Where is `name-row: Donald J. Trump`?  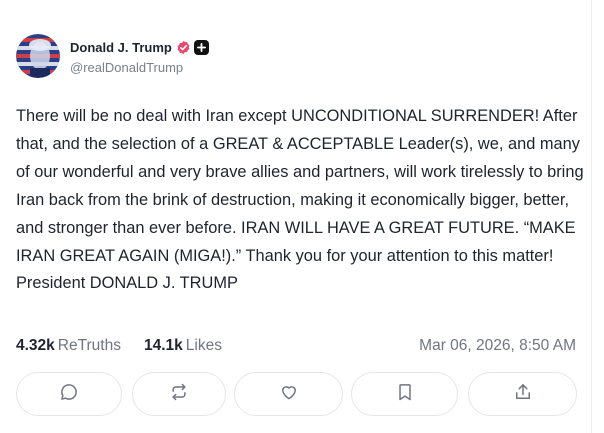 name-row: Donald J. Trump is located at coordinates (139, 48).